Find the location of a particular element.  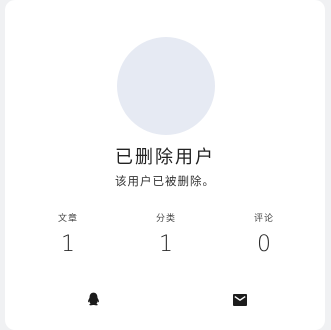

stat-label: 分类 is located at coordinates (165, 219).